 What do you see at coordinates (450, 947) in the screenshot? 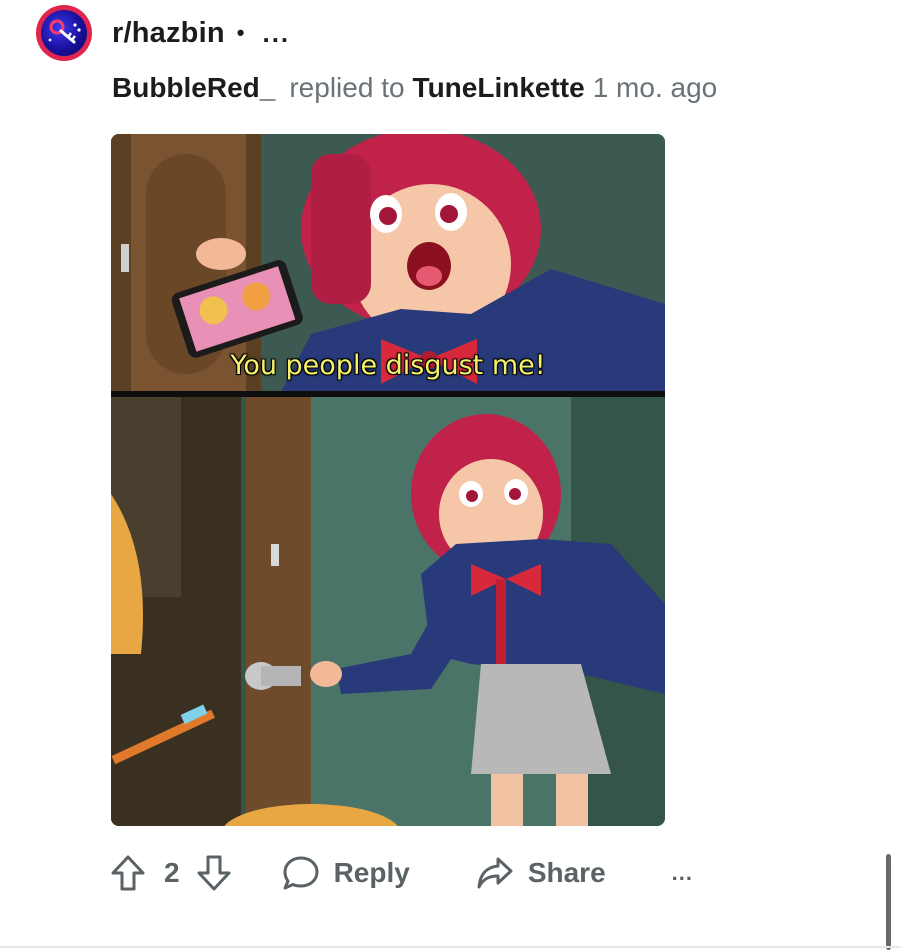
I see `divider` at bounding box center [450, 947].